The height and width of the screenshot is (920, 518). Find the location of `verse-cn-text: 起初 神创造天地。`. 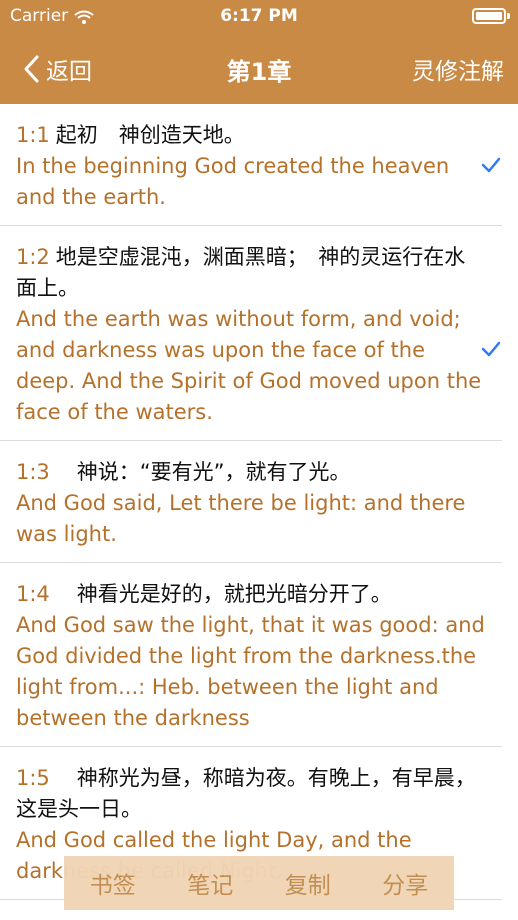

verse-cn-text: 起初 神创造天地。 is located at coordinates (150, 135).